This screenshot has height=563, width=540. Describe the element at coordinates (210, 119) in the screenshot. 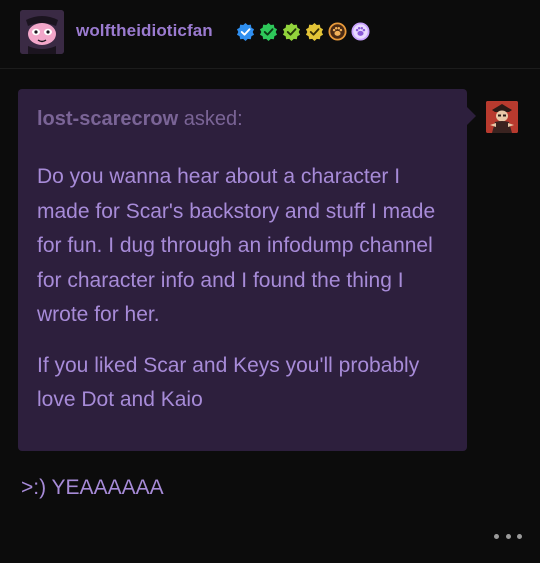

I see `asked-label: asked:` at that location.